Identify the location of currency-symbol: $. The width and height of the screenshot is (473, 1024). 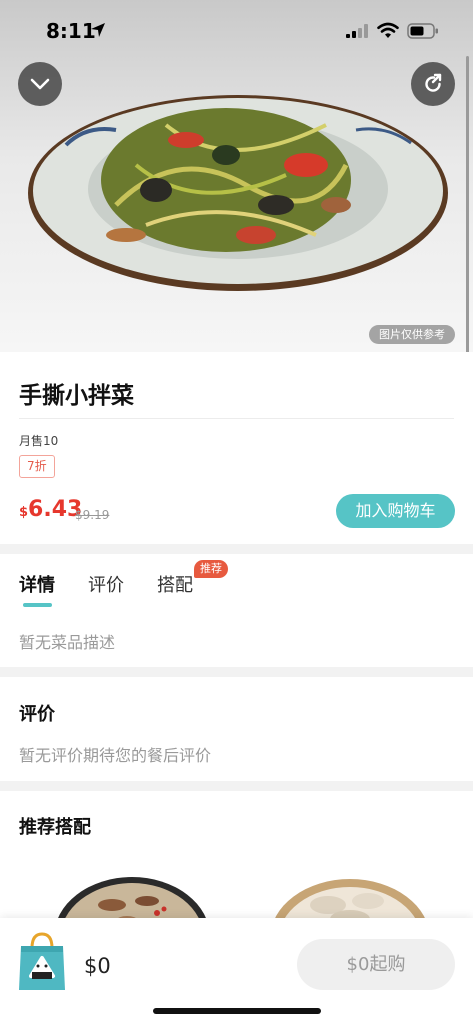
(24, 512).